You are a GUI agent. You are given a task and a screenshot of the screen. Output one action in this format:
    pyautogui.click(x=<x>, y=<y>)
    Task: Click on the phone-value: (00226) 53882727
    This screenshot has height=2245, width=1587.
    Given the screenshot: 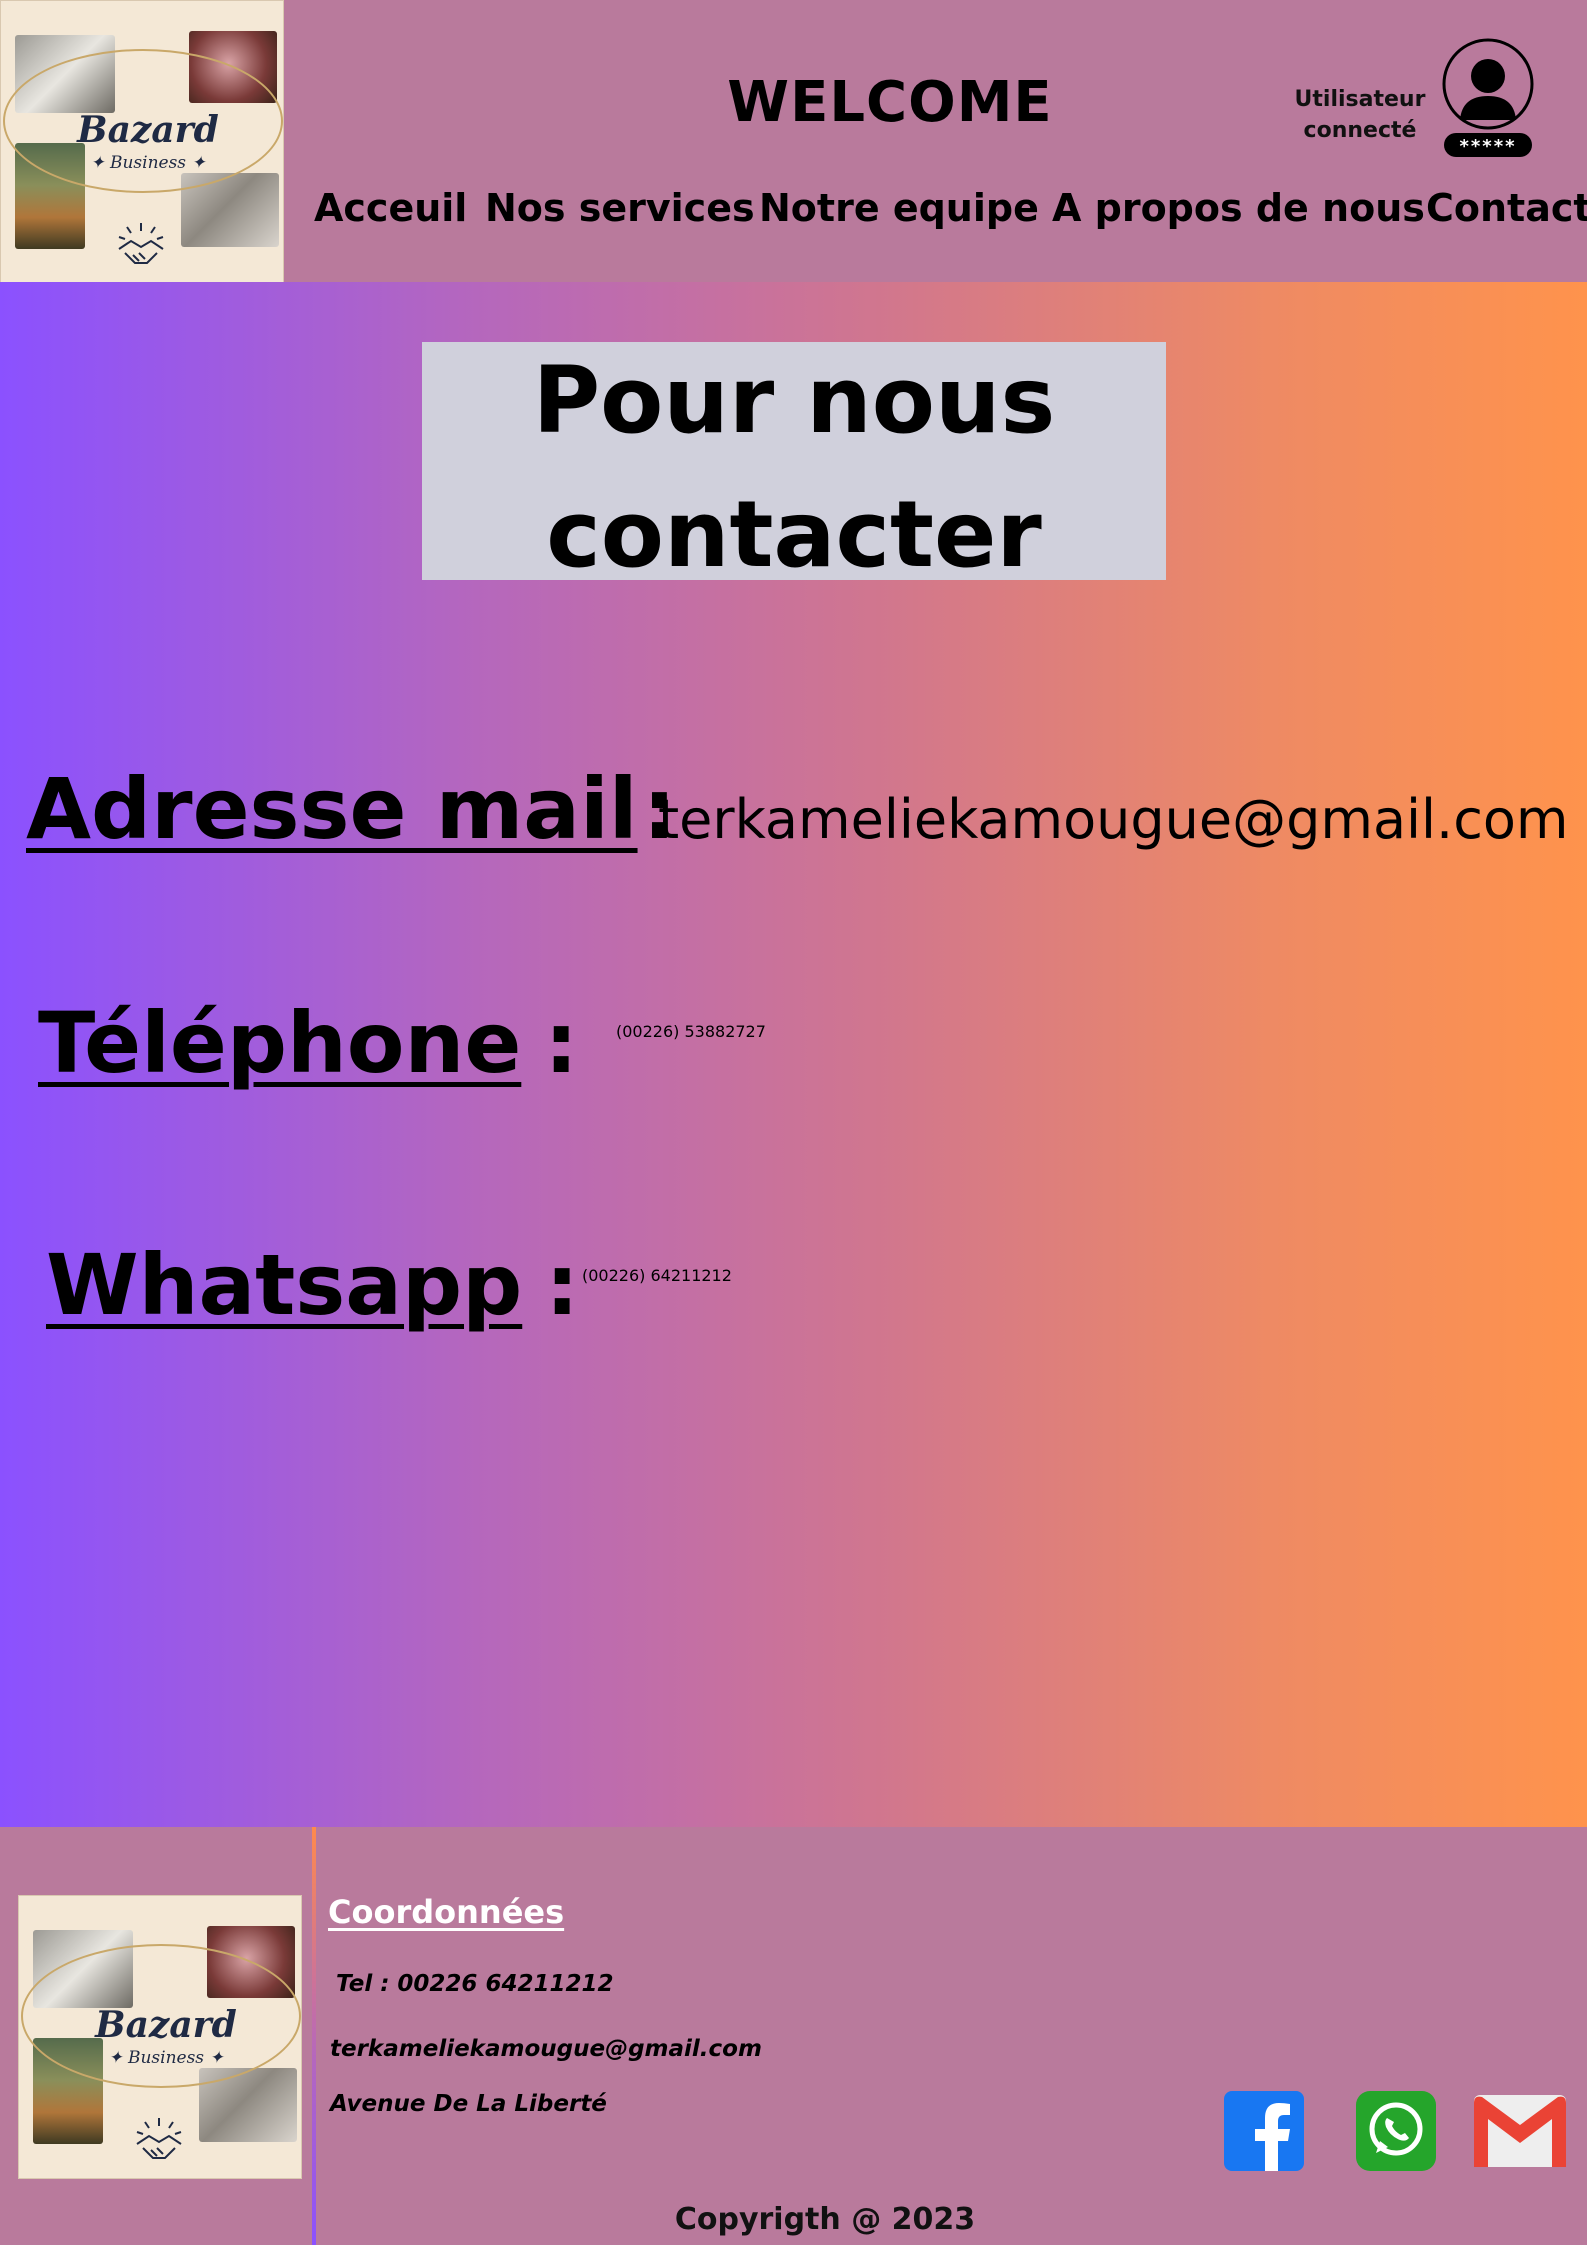 What is the action you would take?
    pyautogui.click(x=691, y=1031)
    